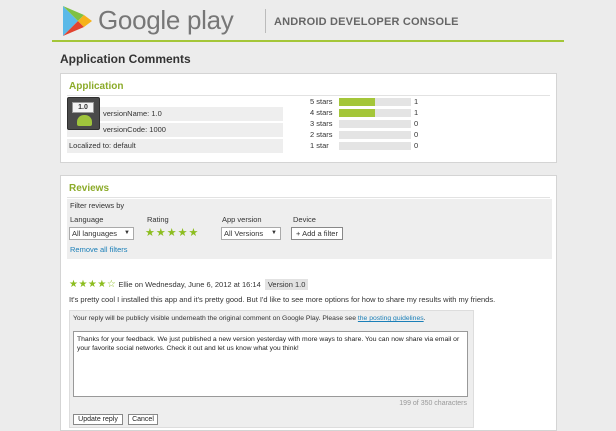 This screenshot has width=616, height=431. What do you see at coordinates (317, 233) in the screenshot?
I see `add-filter-button: + Add a filter` at bounding box center [317, 233].